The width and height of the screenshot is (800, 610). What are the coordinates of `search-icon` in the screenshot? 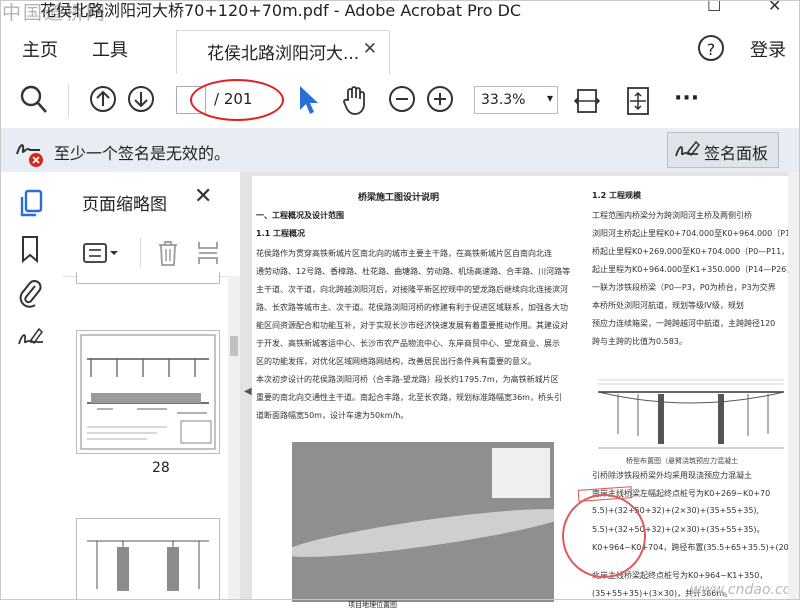 It's located at (34, 101).